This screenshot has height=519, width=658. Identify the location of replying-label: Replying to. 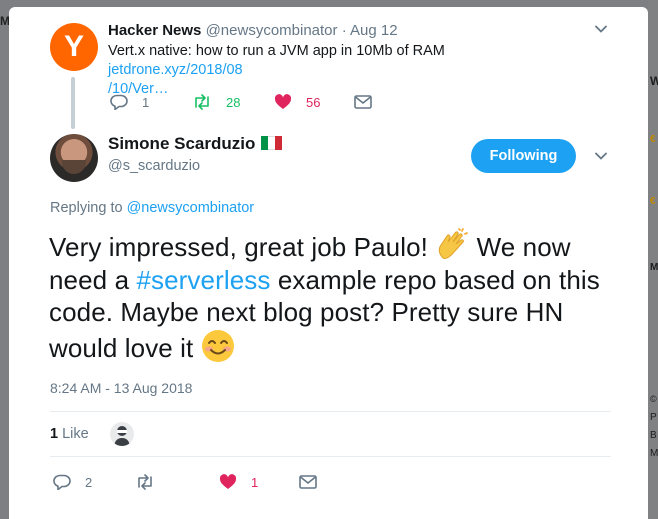
(88, 208).